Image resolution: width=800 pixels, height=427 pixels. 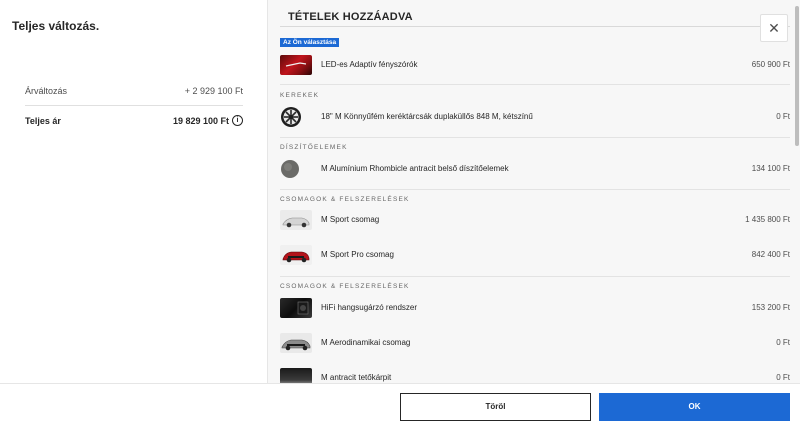 What do you see at coordinates (237, 120) in the screenshot?
I see `info-icon: i` at bounding box center [237, 120].